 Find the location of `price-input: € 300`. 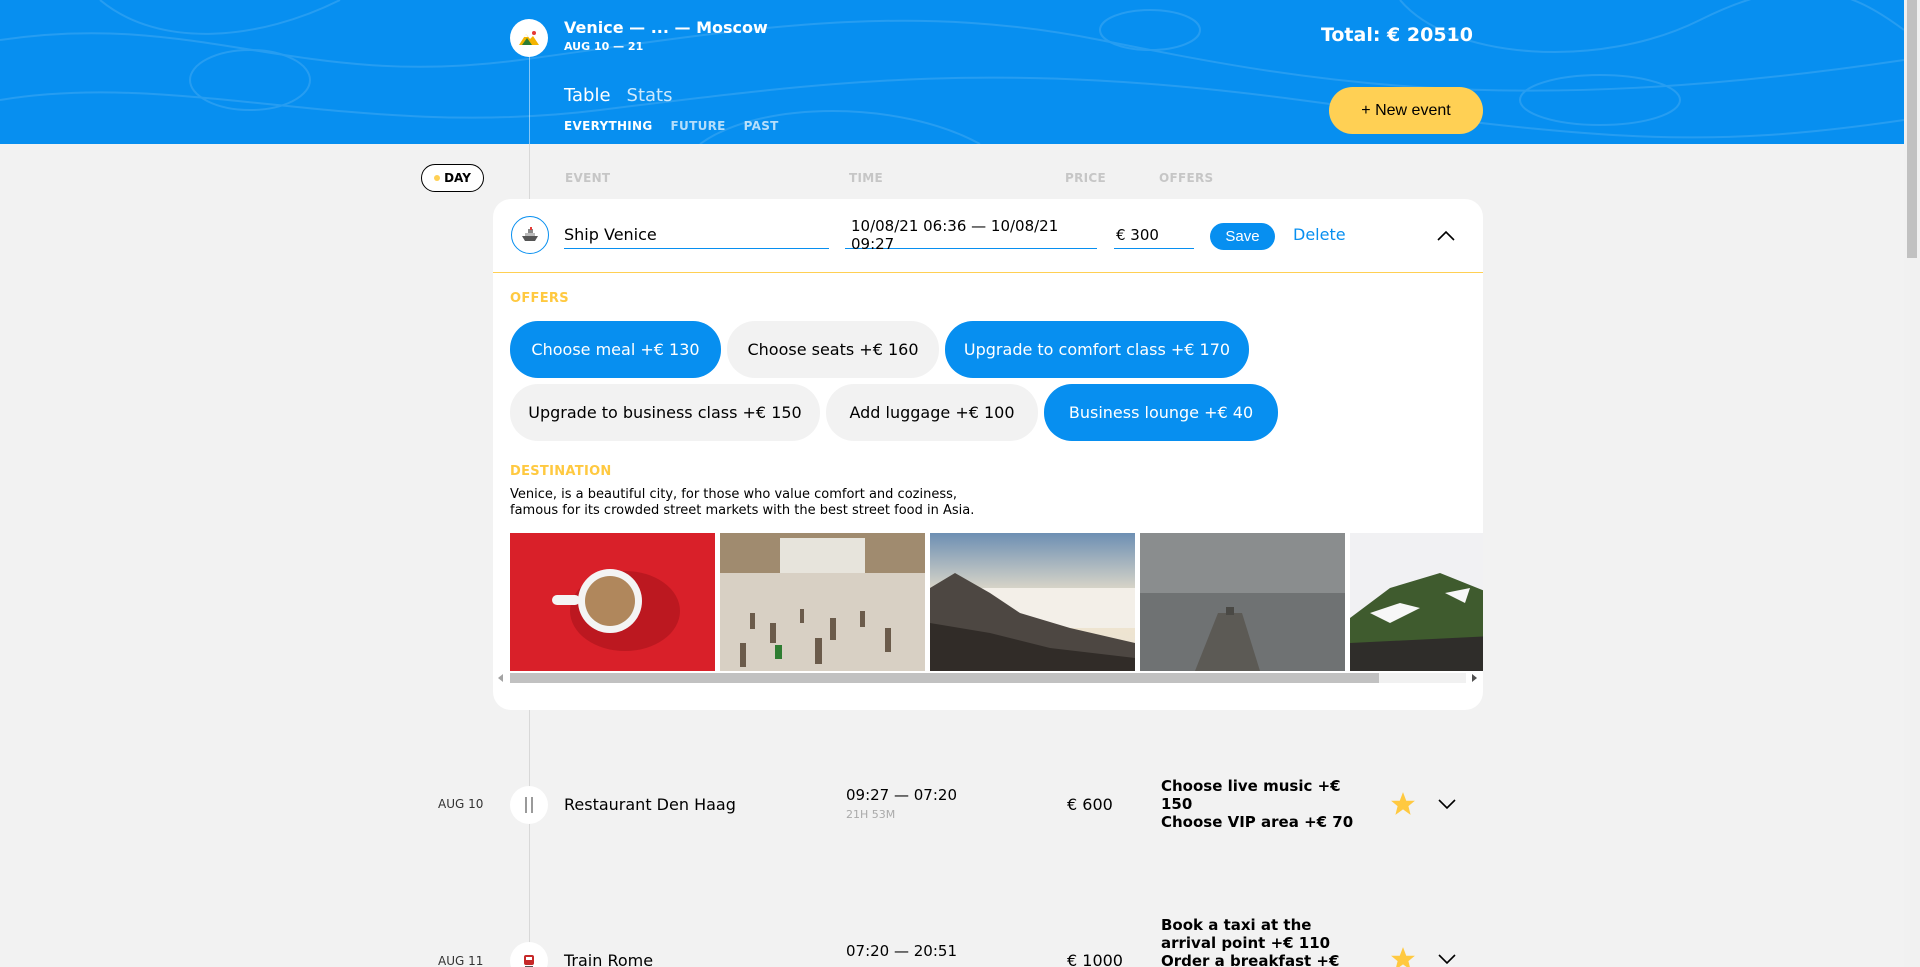

price-input: € 300 is located at coordinates (1154, 235).